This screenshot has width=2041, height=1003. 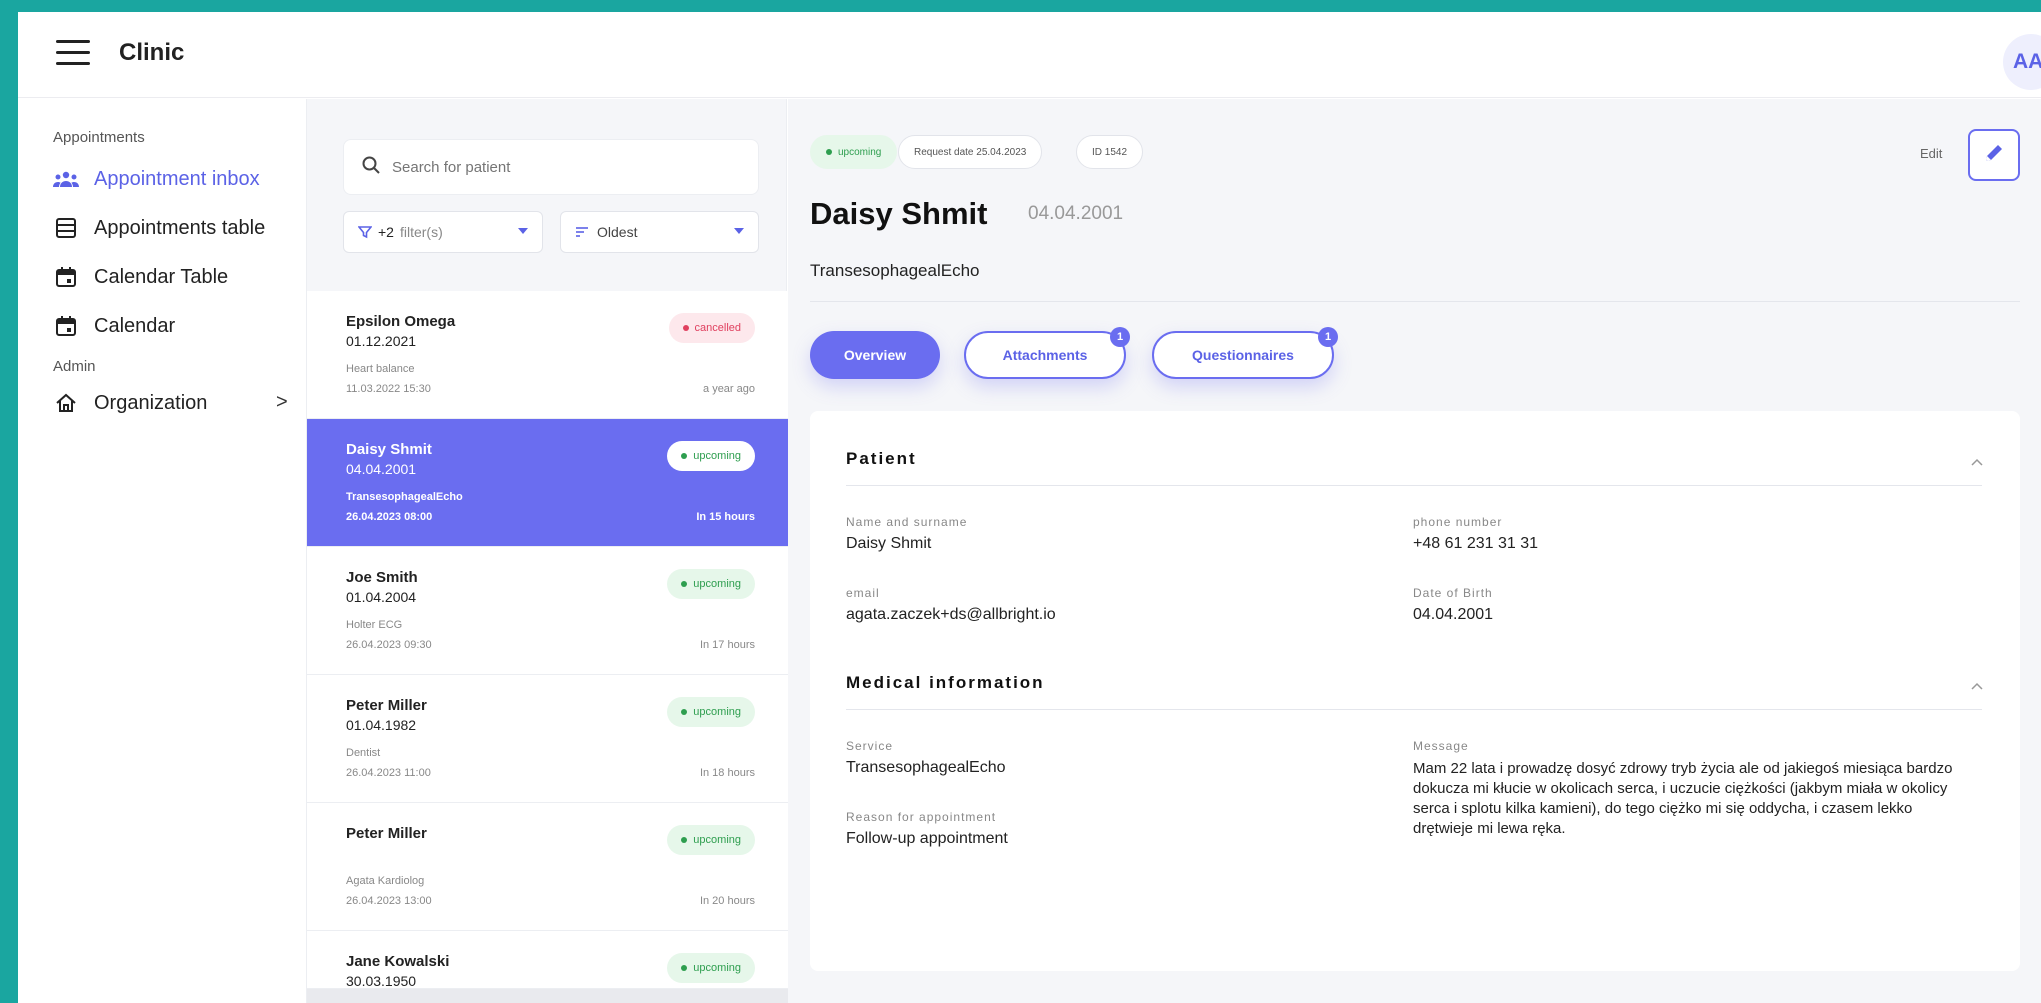 What do you see at coordinates (389, 645) in the screenshot?
I see `appointment-datetime: 26.04.2023 09:30` at bounding box center [389, 645].